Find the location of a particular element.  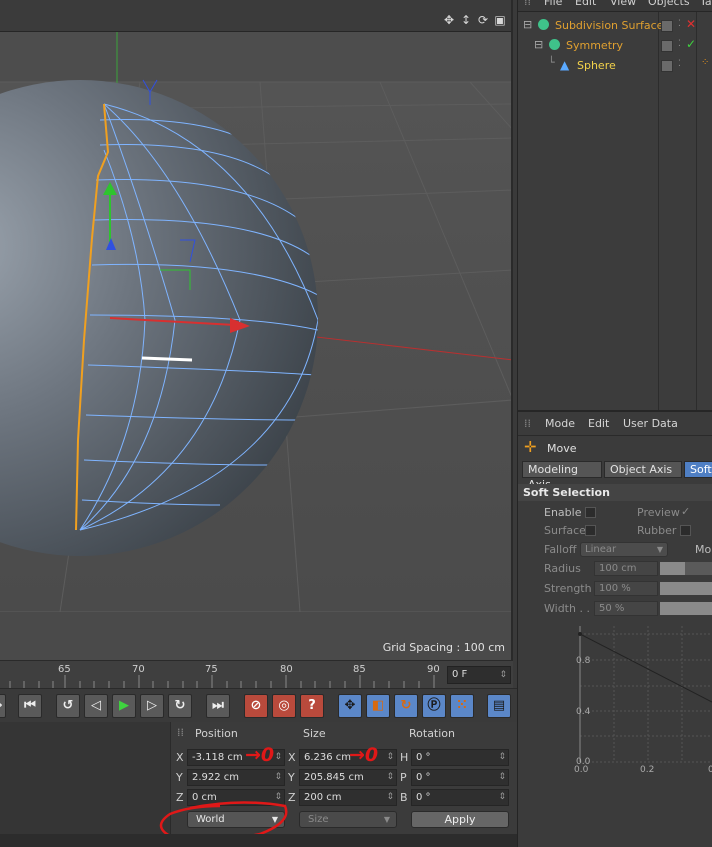

tab-modeling-axis: Modeling Axis is located at coordinates (562, 476).